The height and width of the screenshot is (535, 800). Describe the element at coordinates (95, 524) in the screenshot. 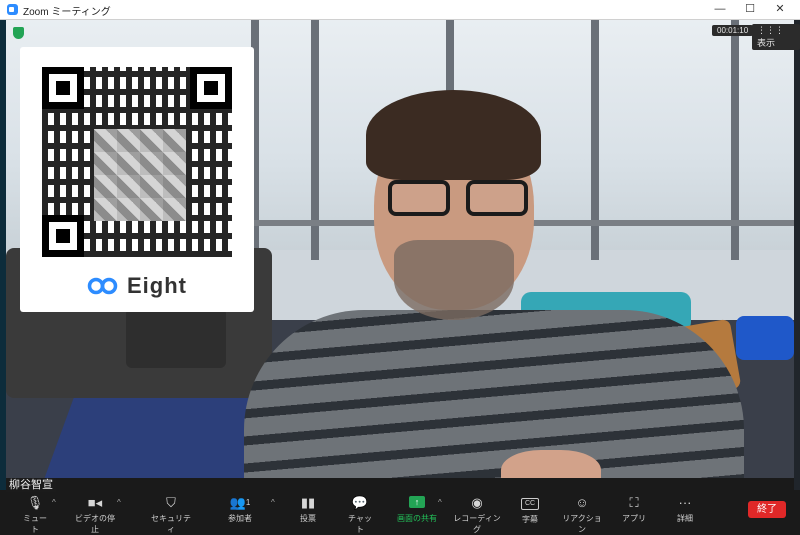

I see `stop-video-label: ビデオの停止` at that location.